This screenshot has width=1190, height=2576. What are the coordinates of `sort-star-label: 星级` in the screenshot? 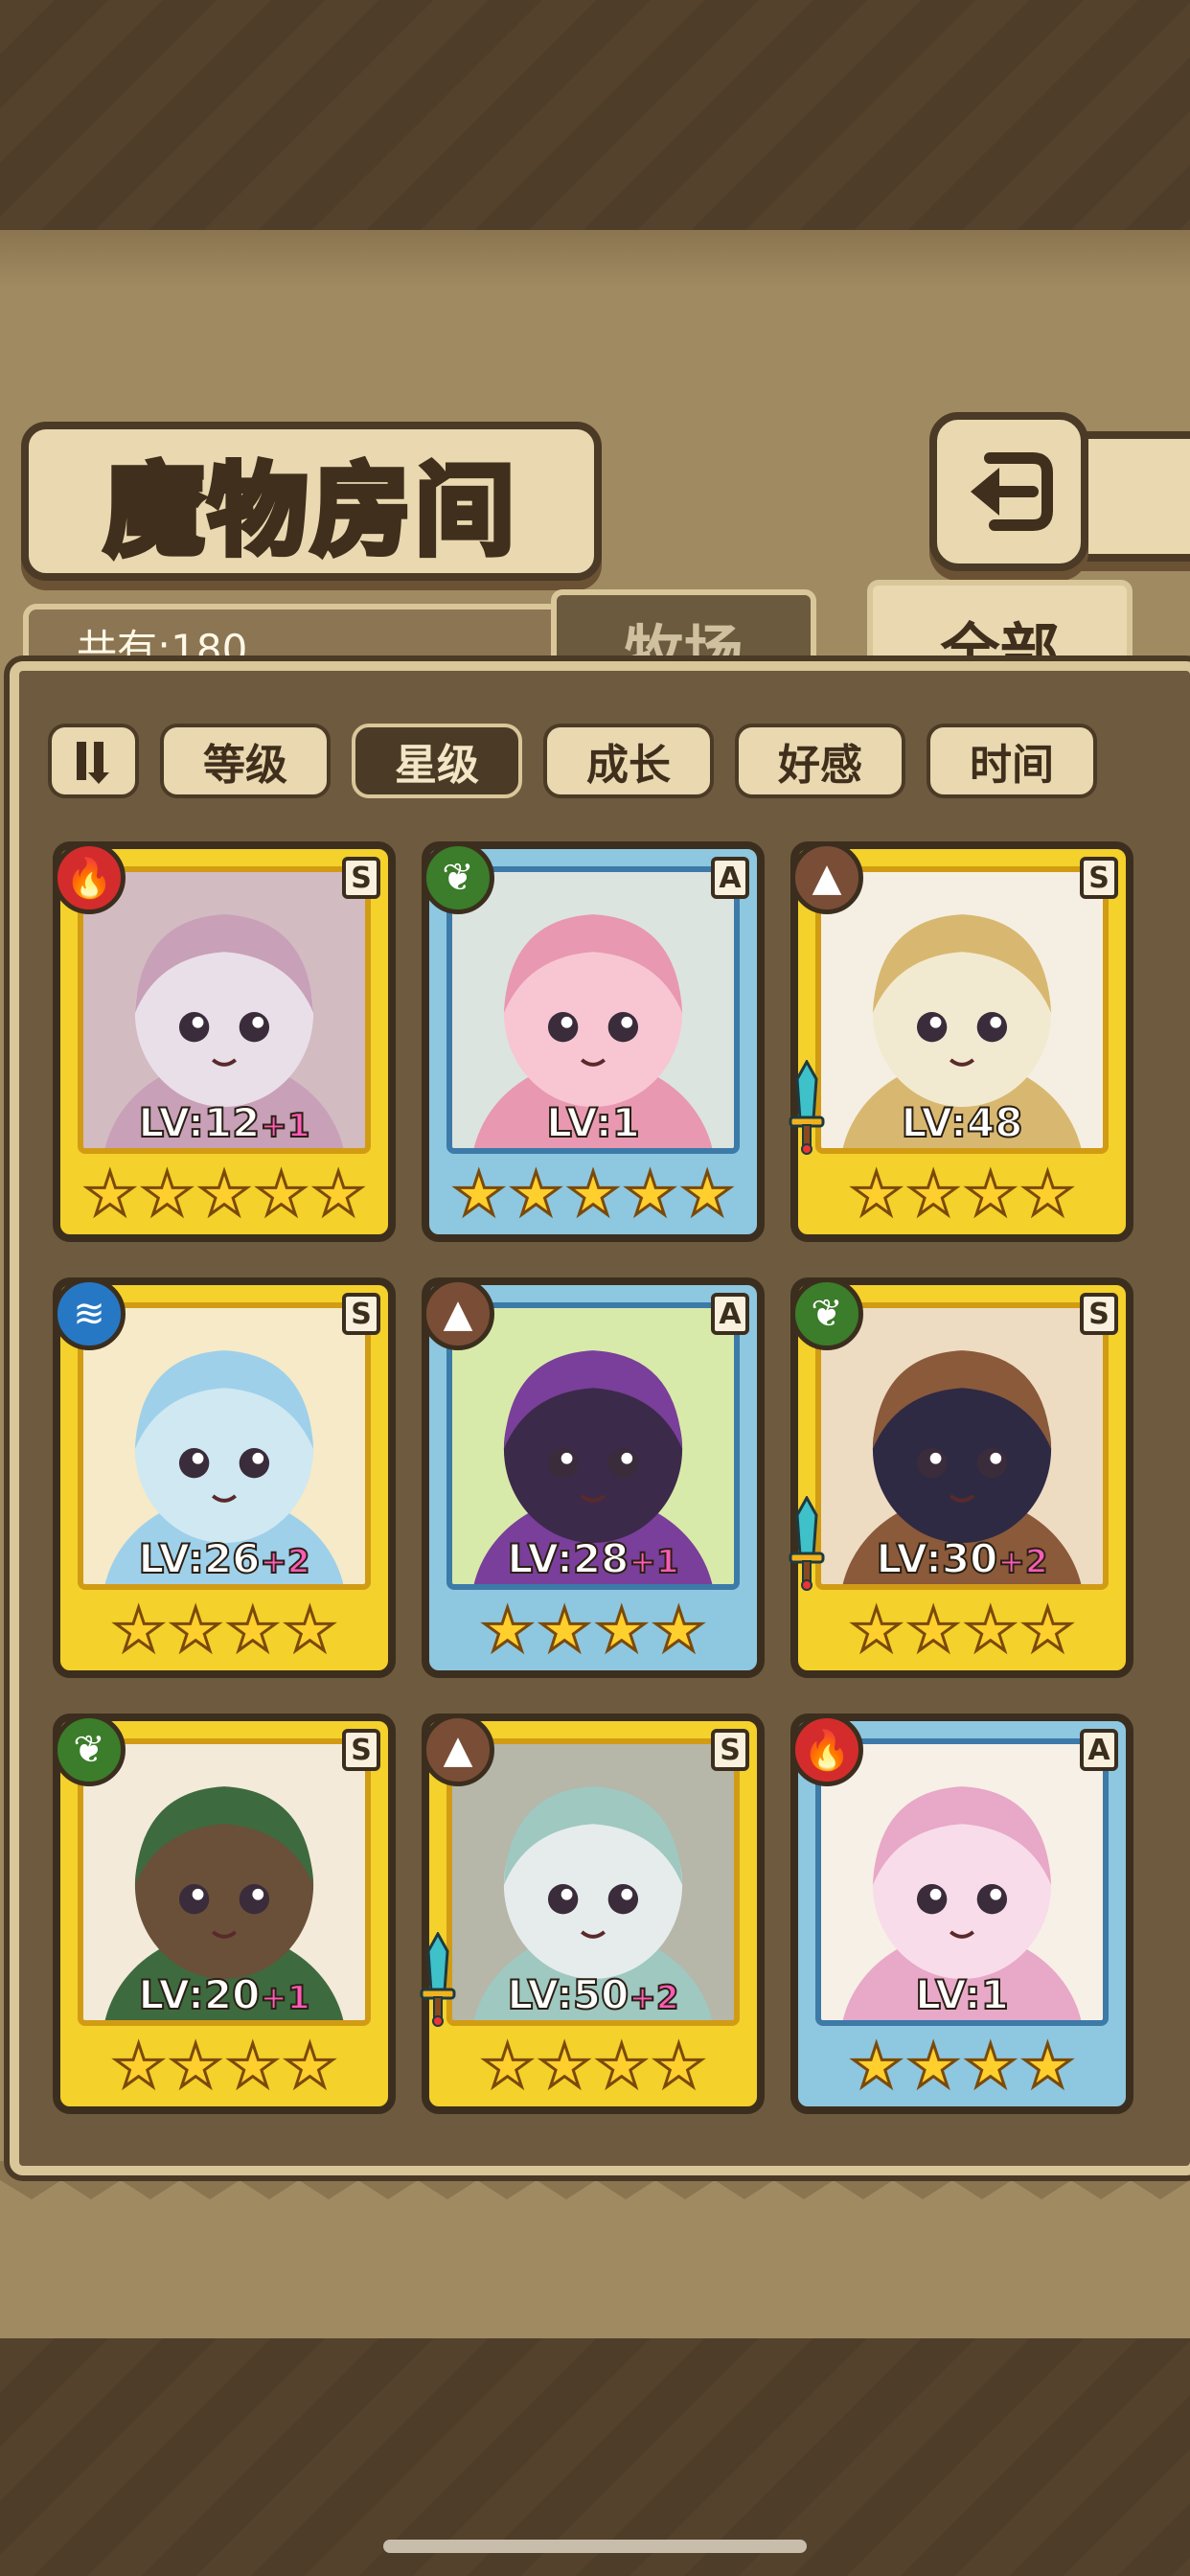 It's located at (437, 765).